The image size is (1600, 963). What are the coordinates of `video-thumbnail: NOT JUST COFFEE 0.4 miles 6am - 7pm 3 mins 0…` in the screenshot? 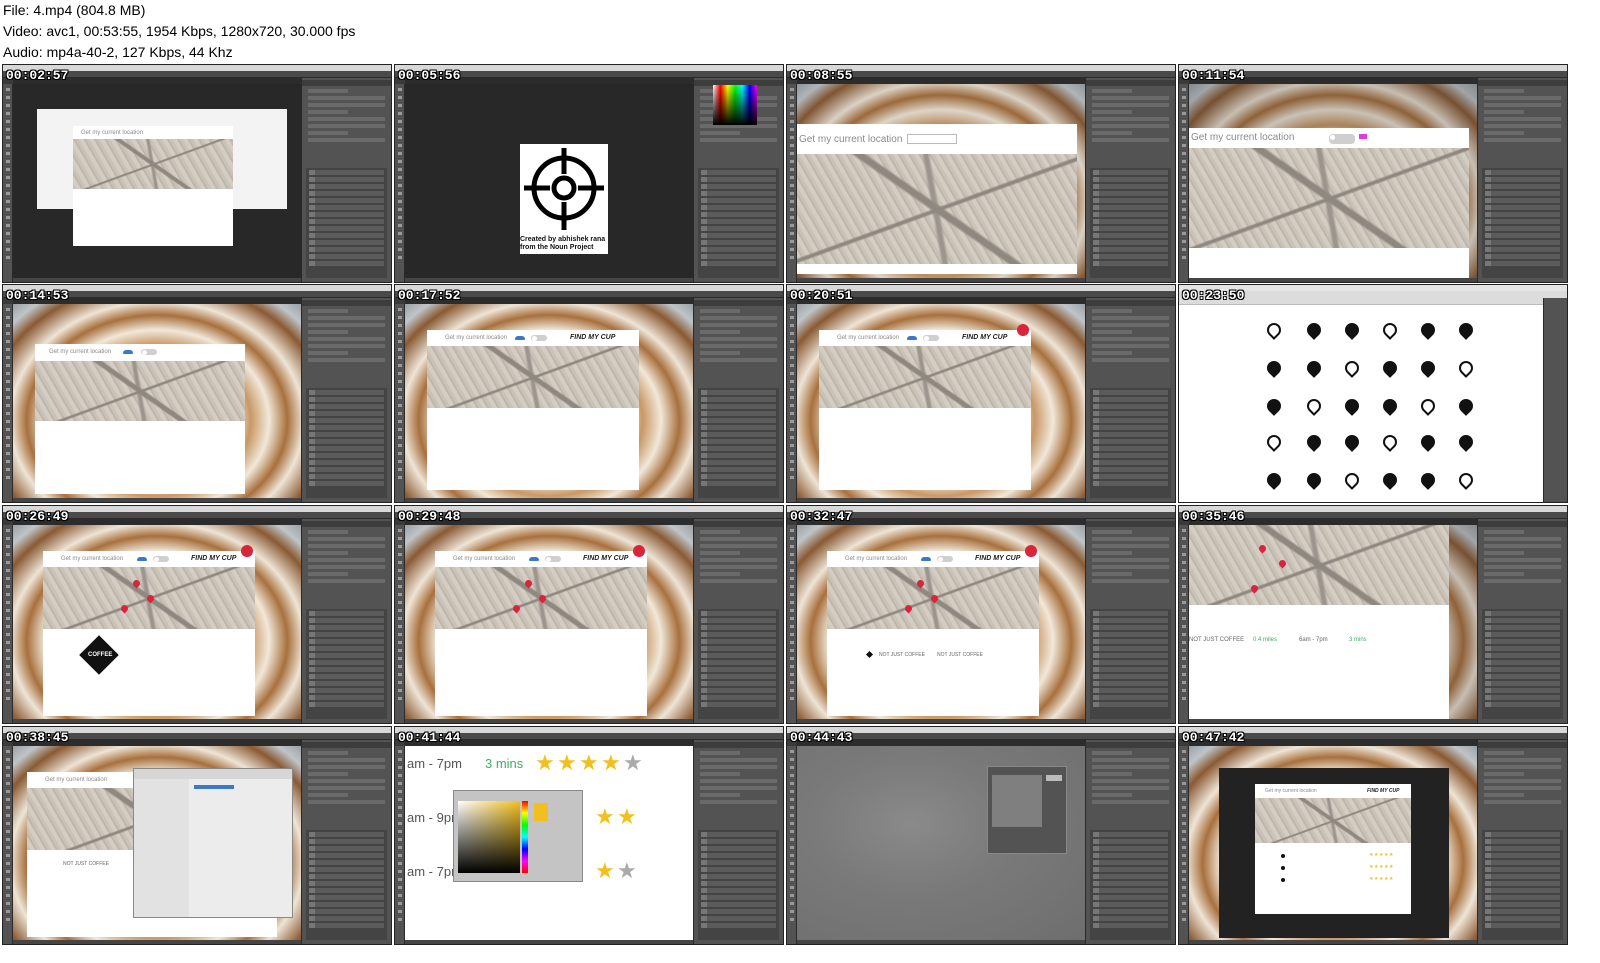 It's located at (1373, 614).